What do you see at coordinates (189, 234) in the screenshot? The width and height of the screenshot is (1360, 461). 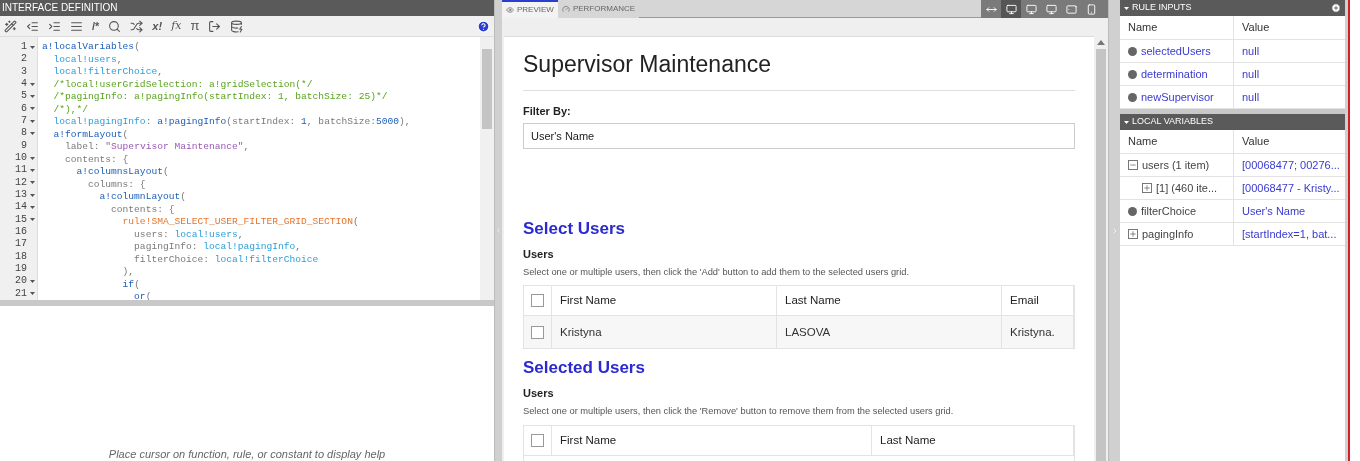 I see `code-line: users: local!users,` at bounding box center [189, 234].